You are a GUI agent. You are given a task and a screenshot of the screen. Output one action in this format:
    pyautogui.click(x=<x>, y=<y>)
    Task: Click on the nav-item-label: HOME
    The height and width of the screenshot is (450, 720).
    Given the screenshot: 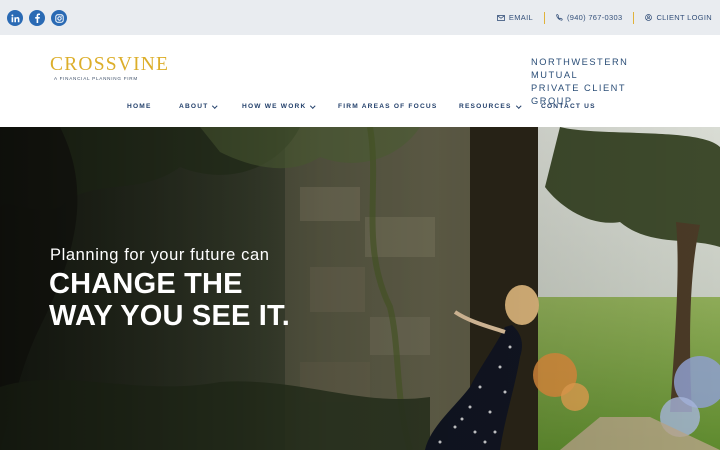 What is the action you would take?
    pyautogui.click(x=139, y=106)
    